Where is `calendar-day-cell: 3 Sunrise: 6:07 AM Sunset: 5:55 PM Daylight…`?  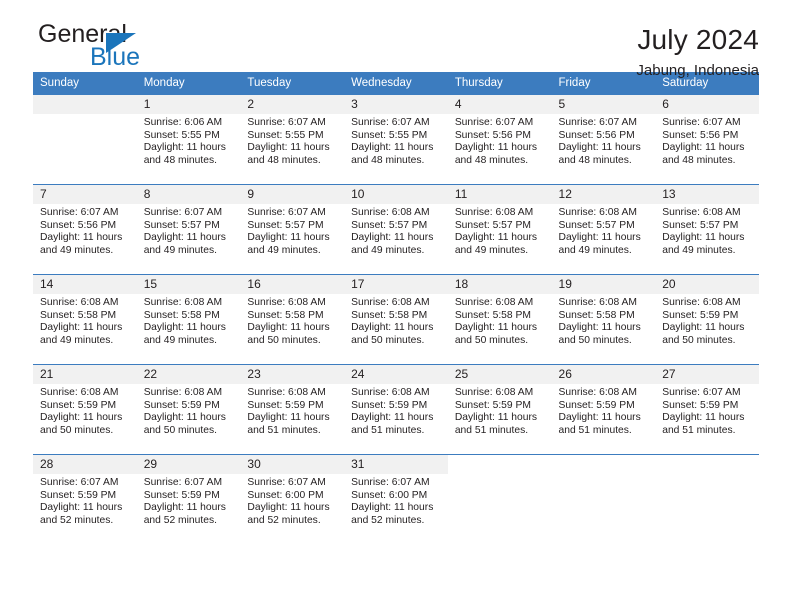
calendar-day-cell: 3 Sunrise: 6:07 AM Sunset: 5:55 PM Daylight… is located at coordinates (396, 139).